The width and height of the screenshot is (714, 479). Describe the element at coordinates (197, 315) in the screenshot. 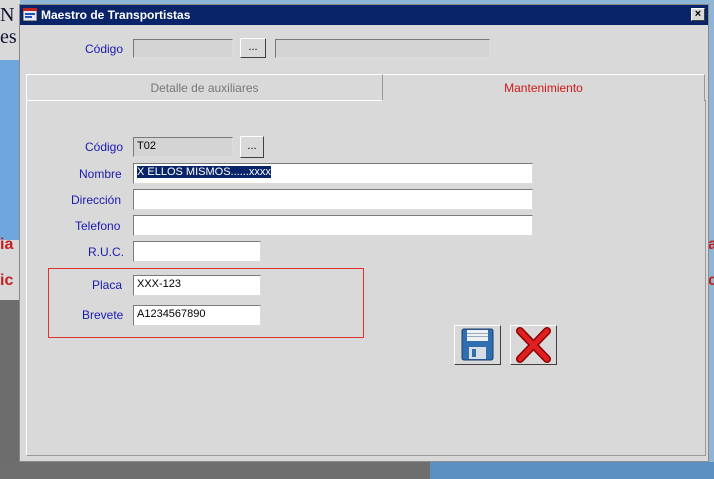

I see `brevete-input: A1234567890` at that location.